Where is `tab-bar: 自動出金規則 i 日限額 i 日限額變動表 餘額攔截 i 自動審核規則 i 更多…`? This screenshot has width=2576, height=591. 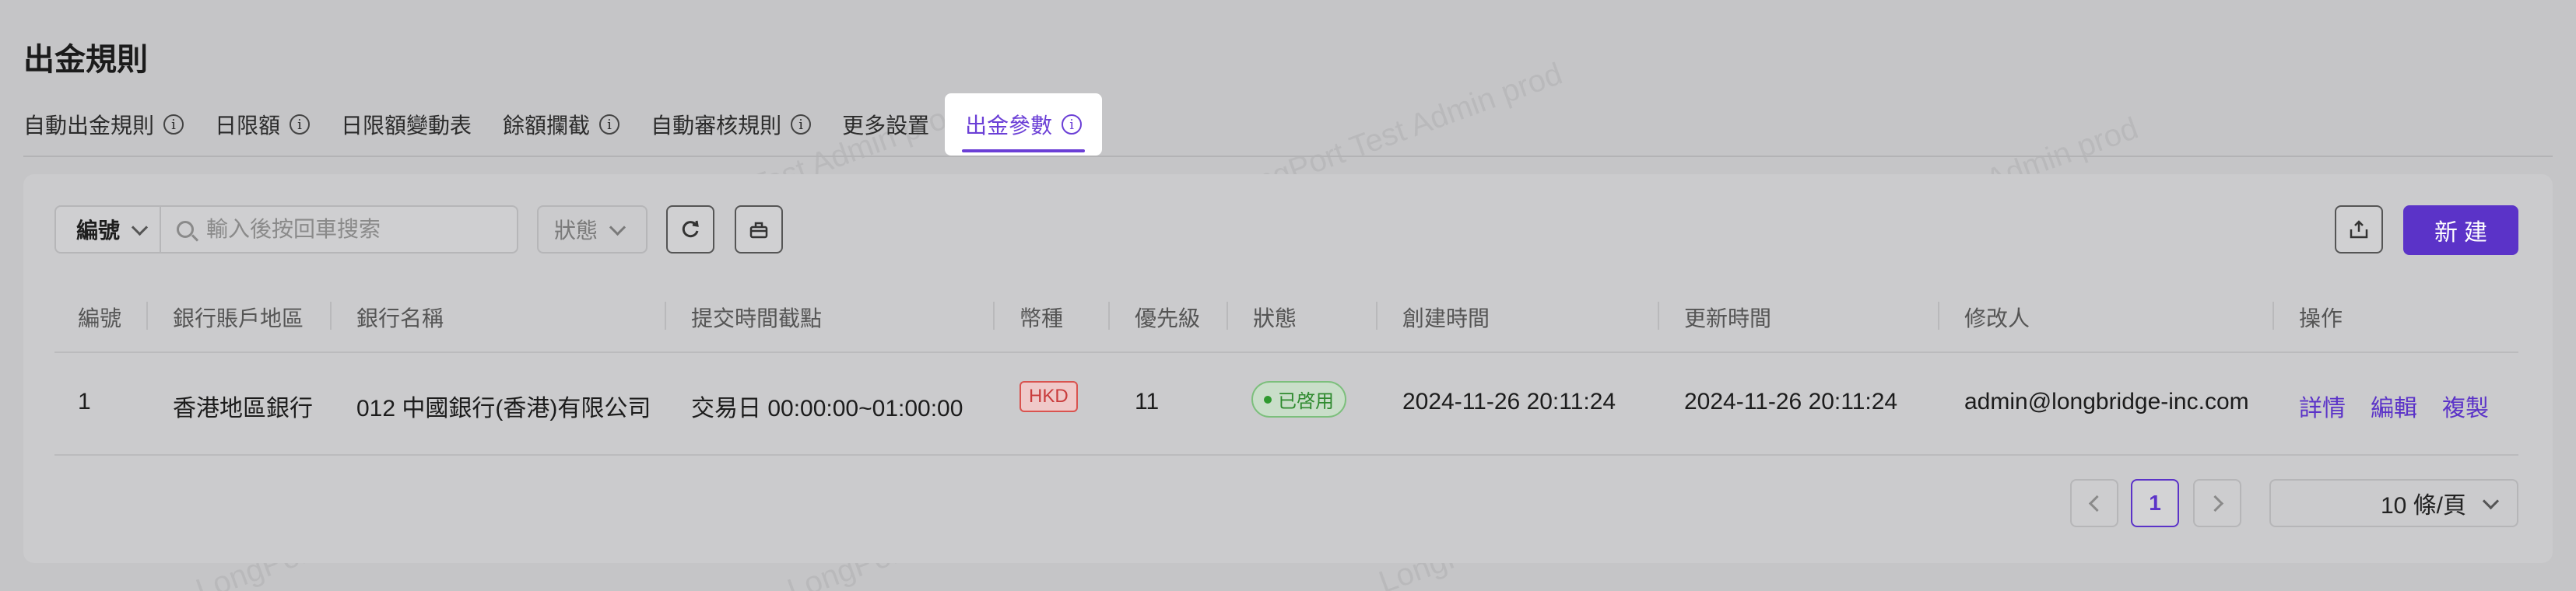
tab-bar: 自動出金規則 i 日限額 i 日限額變動表 餘額攔截 i 自動審核規則 i 更多… is located at coordinates (578, 124).